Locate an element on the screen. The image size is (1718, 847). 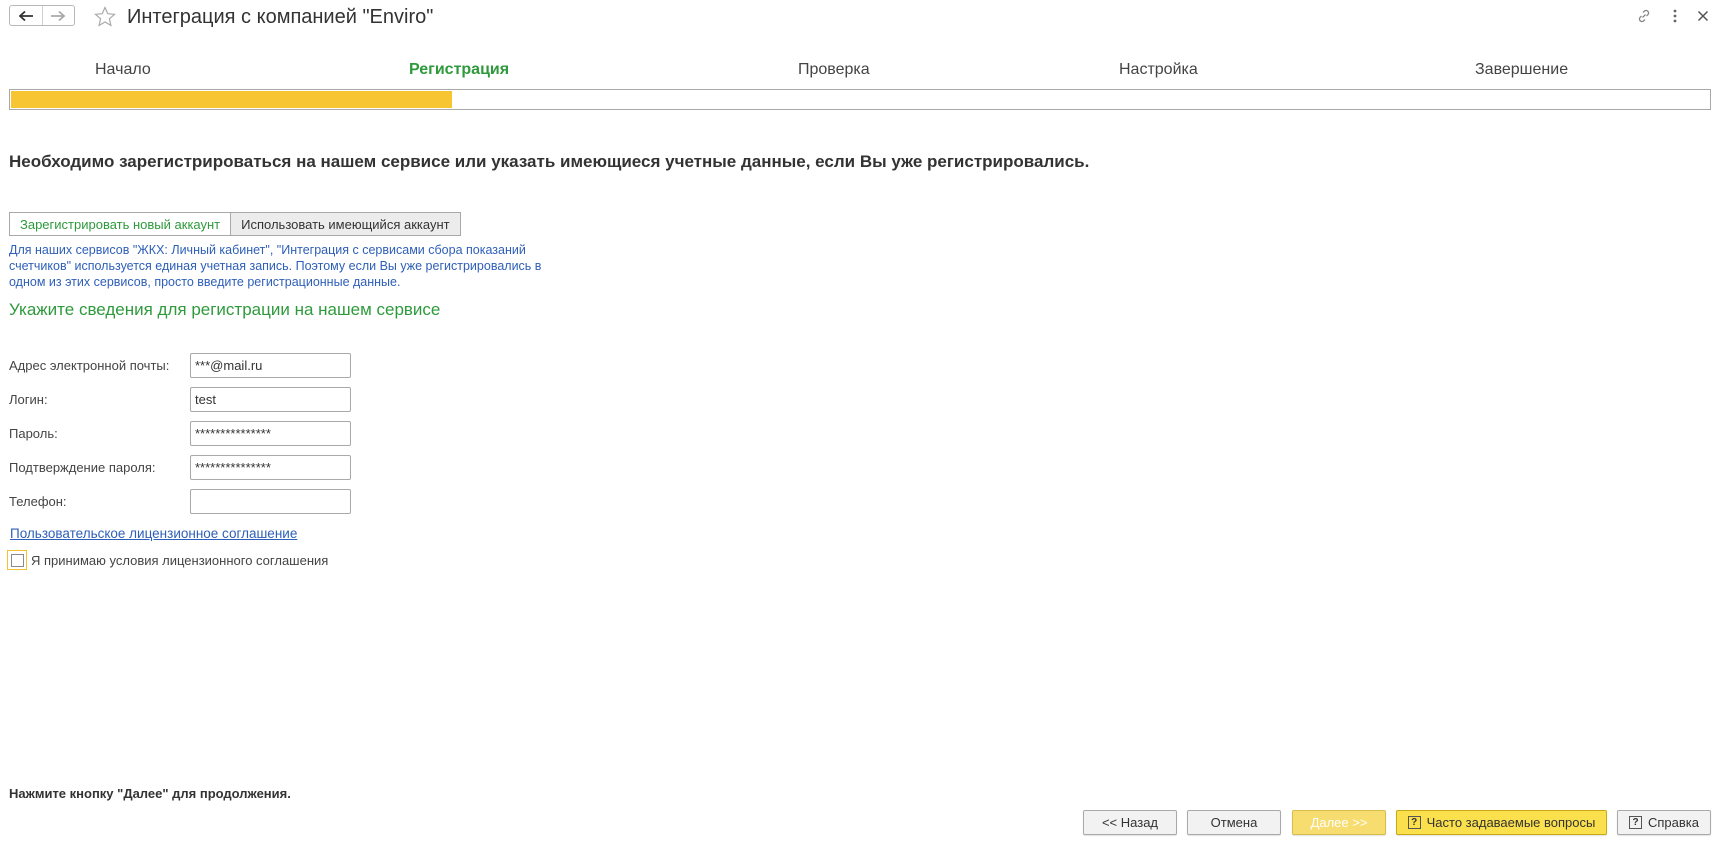
help-button-label: Справка is located at coordinates (1673, 822).